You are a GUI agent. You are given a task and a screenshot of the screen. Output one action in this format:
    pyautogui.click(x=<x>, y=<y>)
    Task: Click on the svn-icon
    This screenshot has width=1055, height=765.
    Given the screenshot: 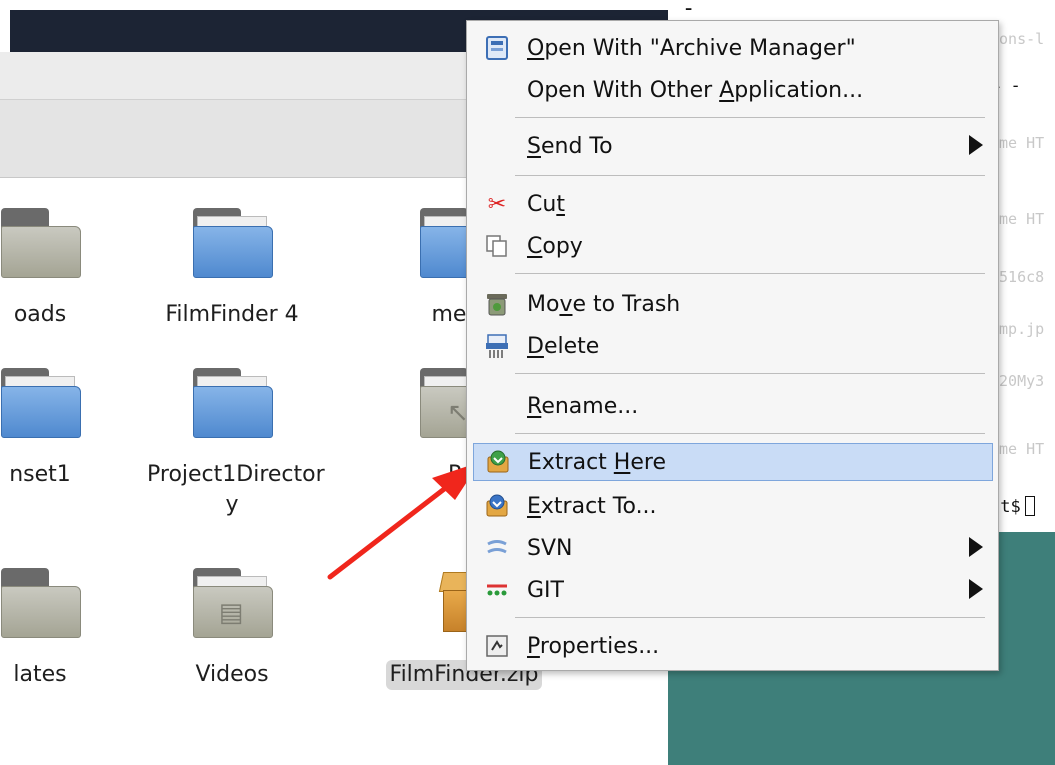 What is the action you would take?
    pyautogui.click(x=497, y=548)
    